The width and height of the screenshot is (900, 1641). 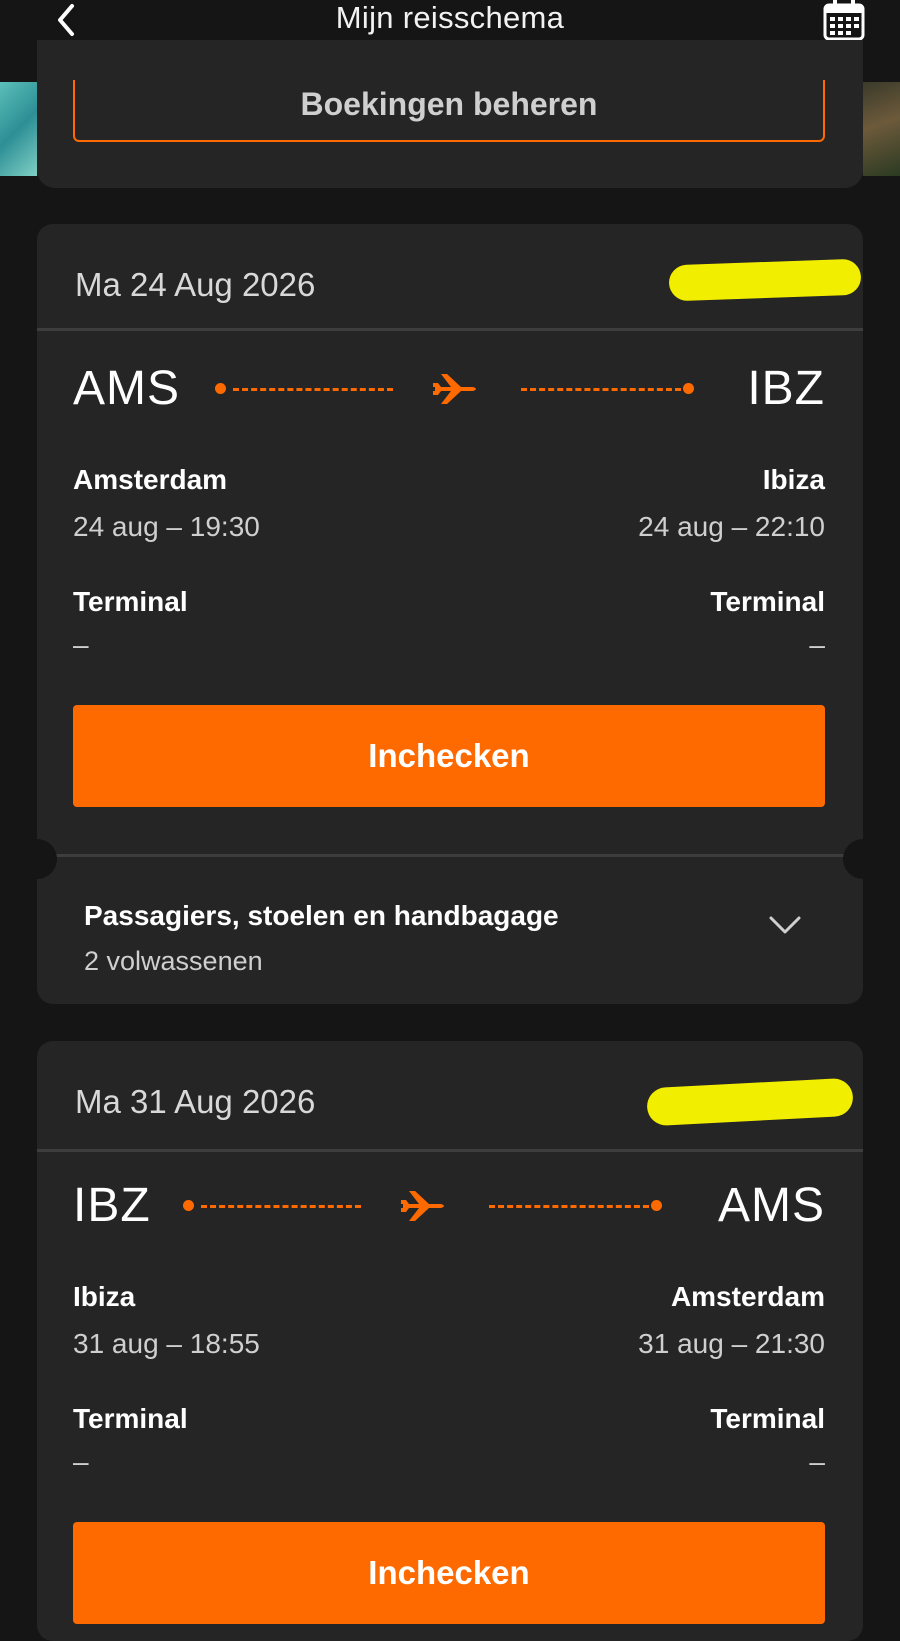 I want to click on departure-code: IBZ, so click(x=112, y=1205).